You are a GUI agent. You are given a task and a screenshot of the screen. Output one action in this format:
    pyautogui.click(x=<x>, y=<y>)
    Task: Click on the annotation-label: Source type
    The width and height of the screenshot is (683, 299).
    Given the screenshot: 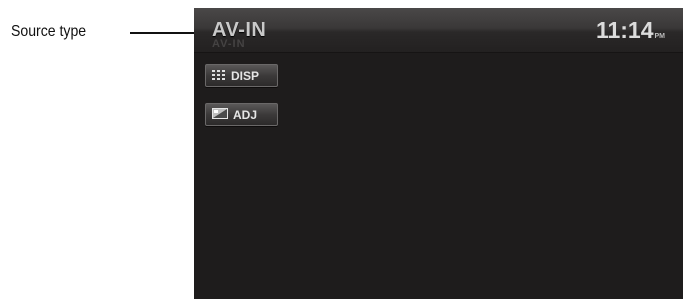 What is the action you would take?
    pyautogui.click(x=49, y=31)
    